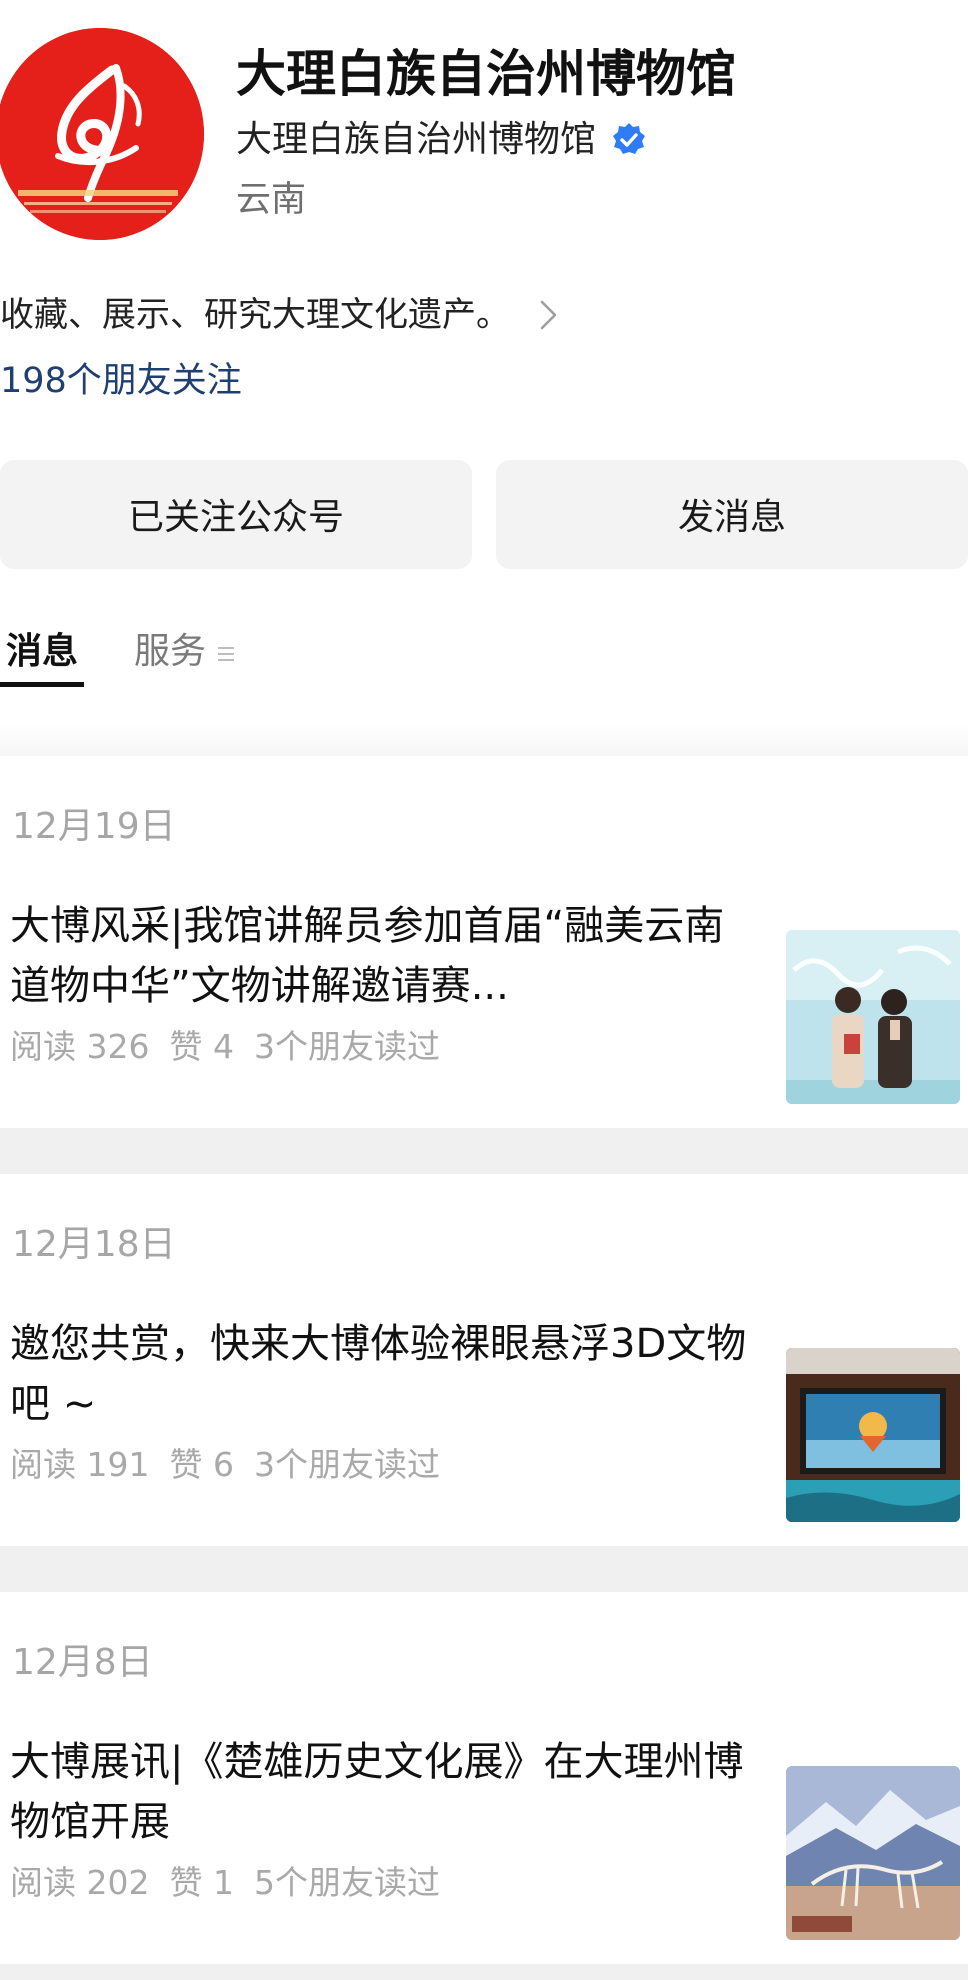  Describe the element at coordinates (201, 1882) in the screenshot. I see `article-likes: 赞 1` at that location.